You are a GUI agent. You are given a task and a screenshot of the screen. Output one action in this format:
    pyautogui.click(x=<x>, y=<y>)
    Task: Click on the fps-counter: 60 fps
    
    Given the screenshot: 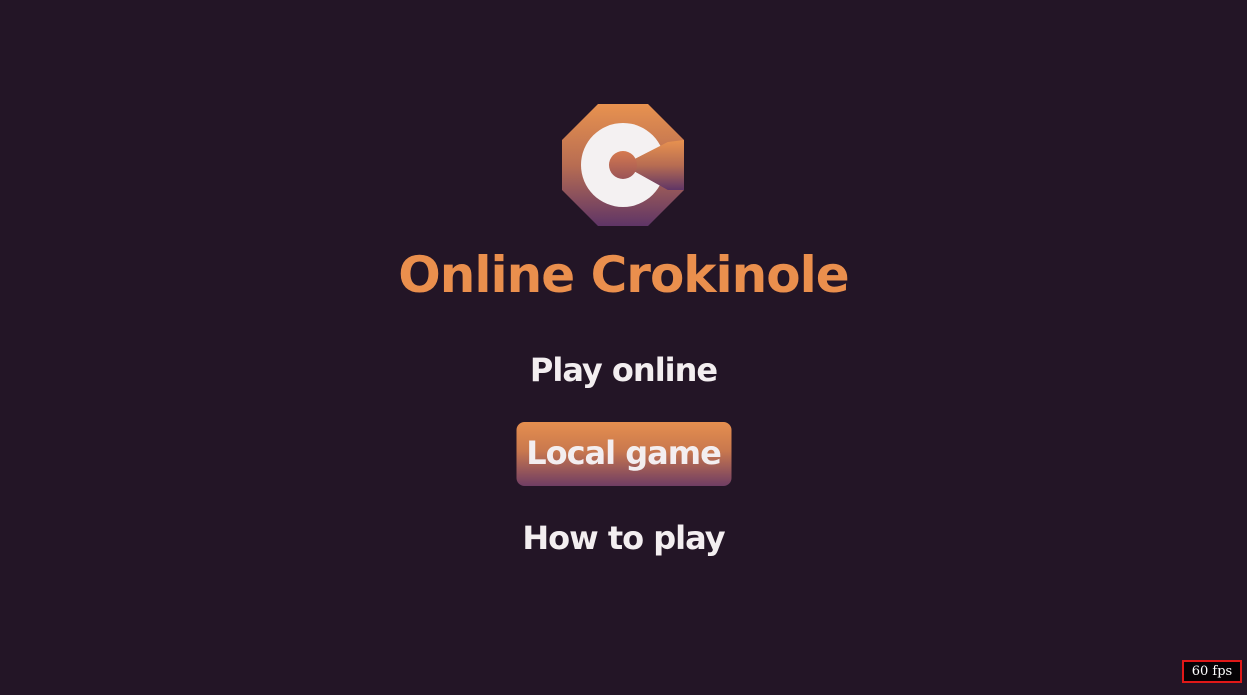 What is the action you would take?
    pyautogui.click(x=1212, y=671)
    